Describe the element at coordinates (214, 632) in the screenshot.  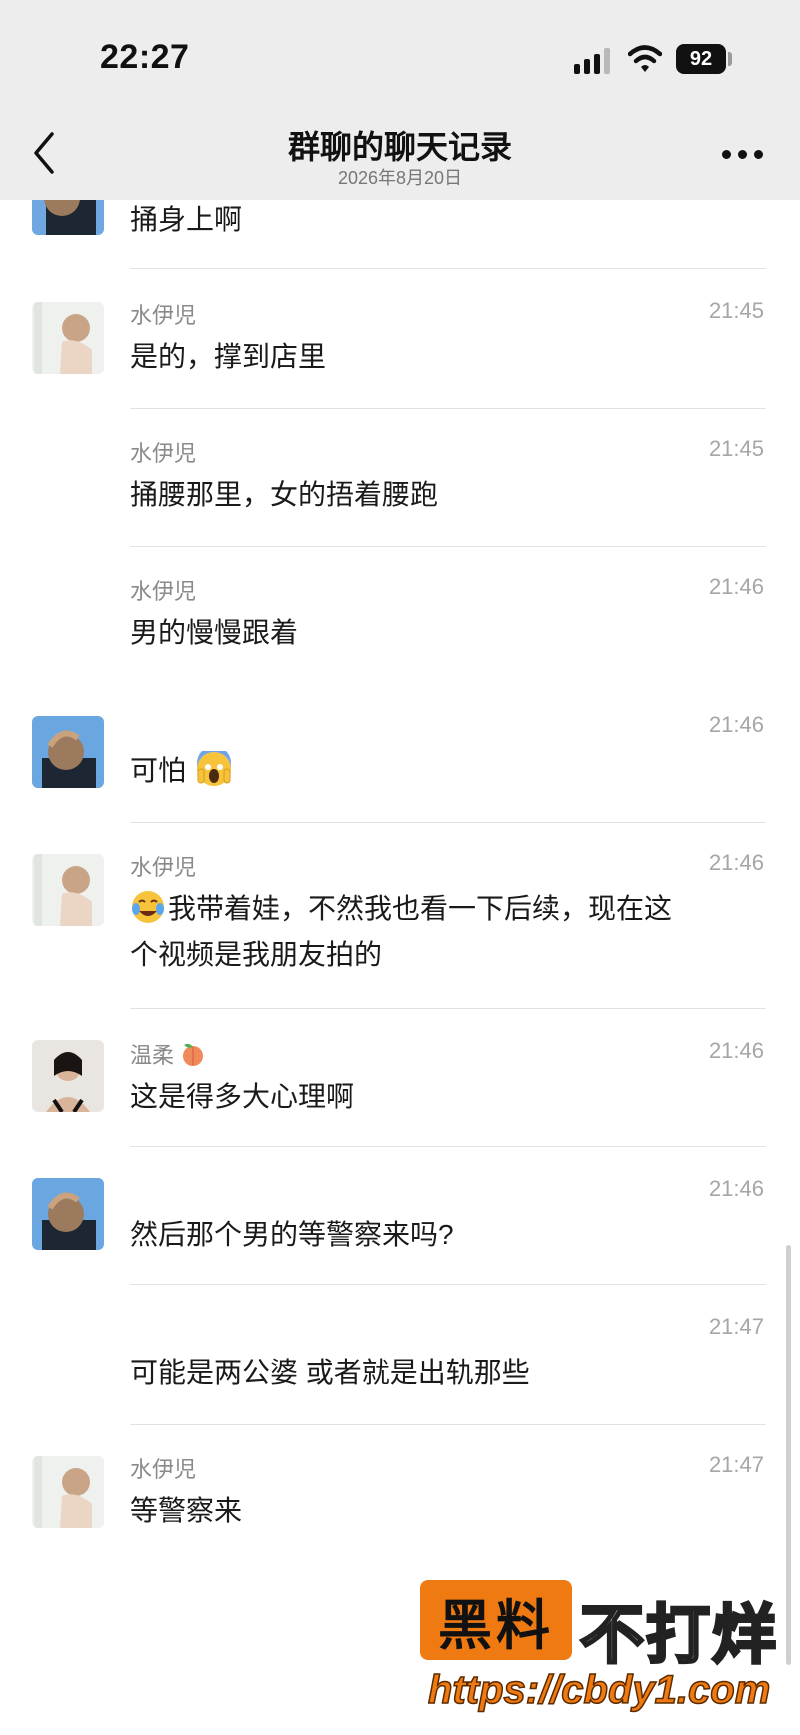
I see `message-text: 男的慢慢跟着` at that location.